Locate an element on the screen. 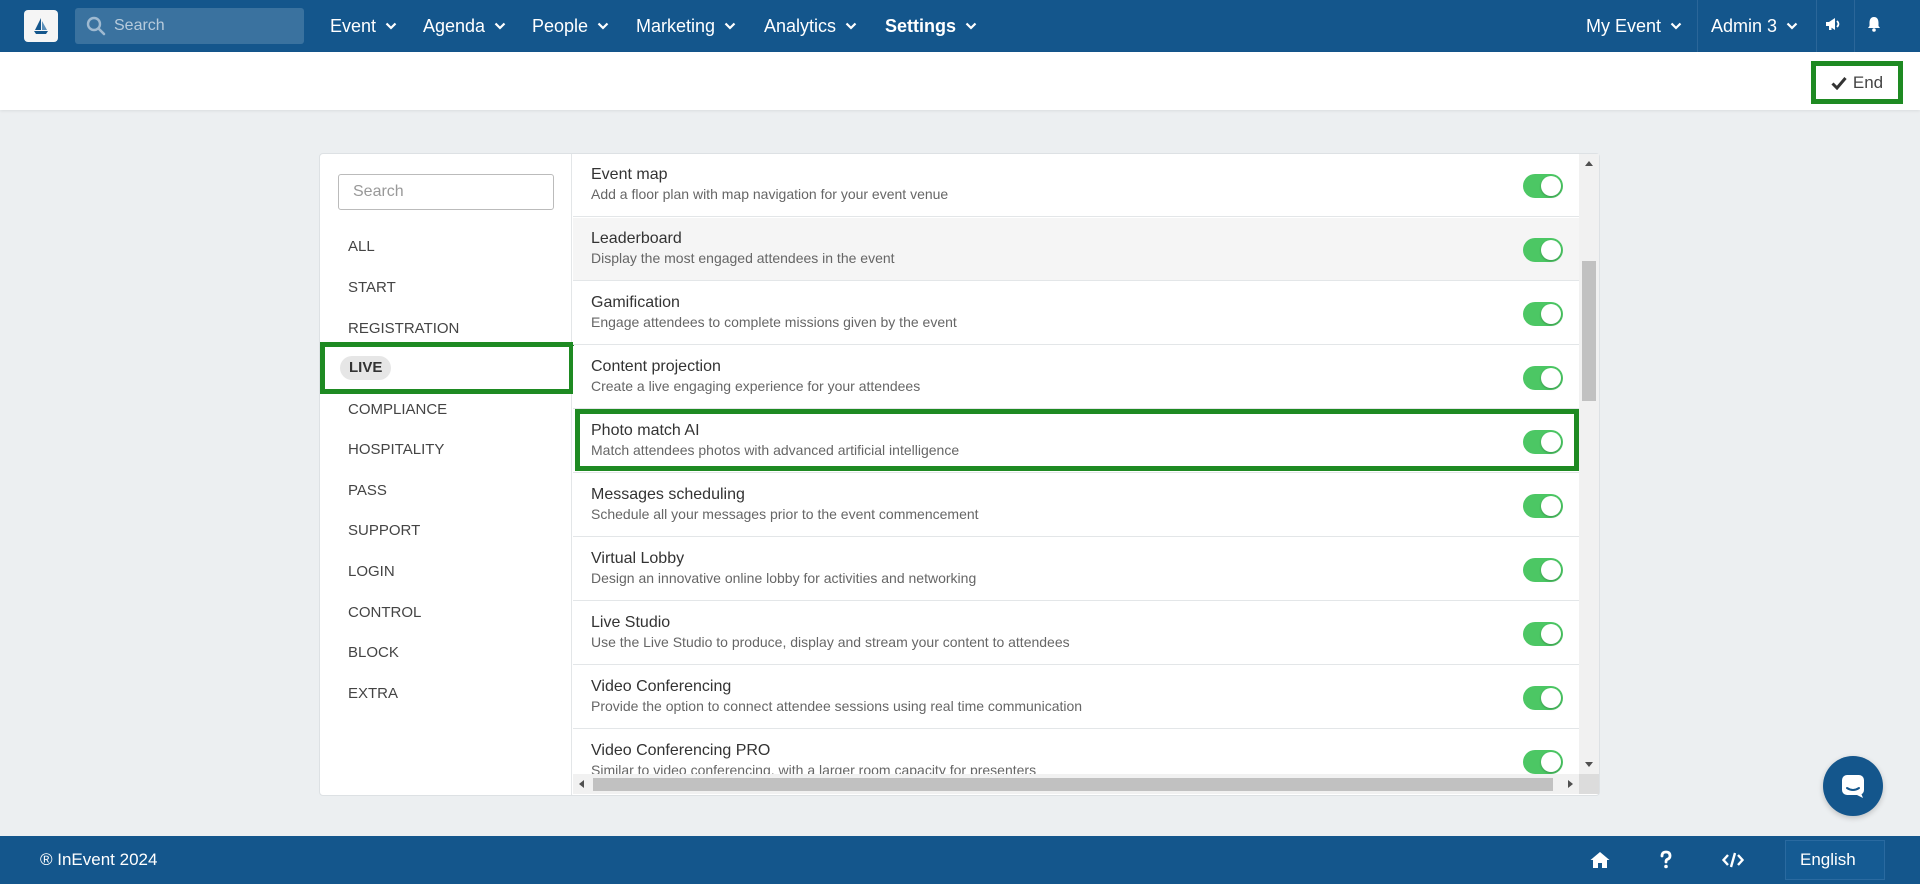  scroll-down-arrow-icon is located at coordinates (1589, 764).